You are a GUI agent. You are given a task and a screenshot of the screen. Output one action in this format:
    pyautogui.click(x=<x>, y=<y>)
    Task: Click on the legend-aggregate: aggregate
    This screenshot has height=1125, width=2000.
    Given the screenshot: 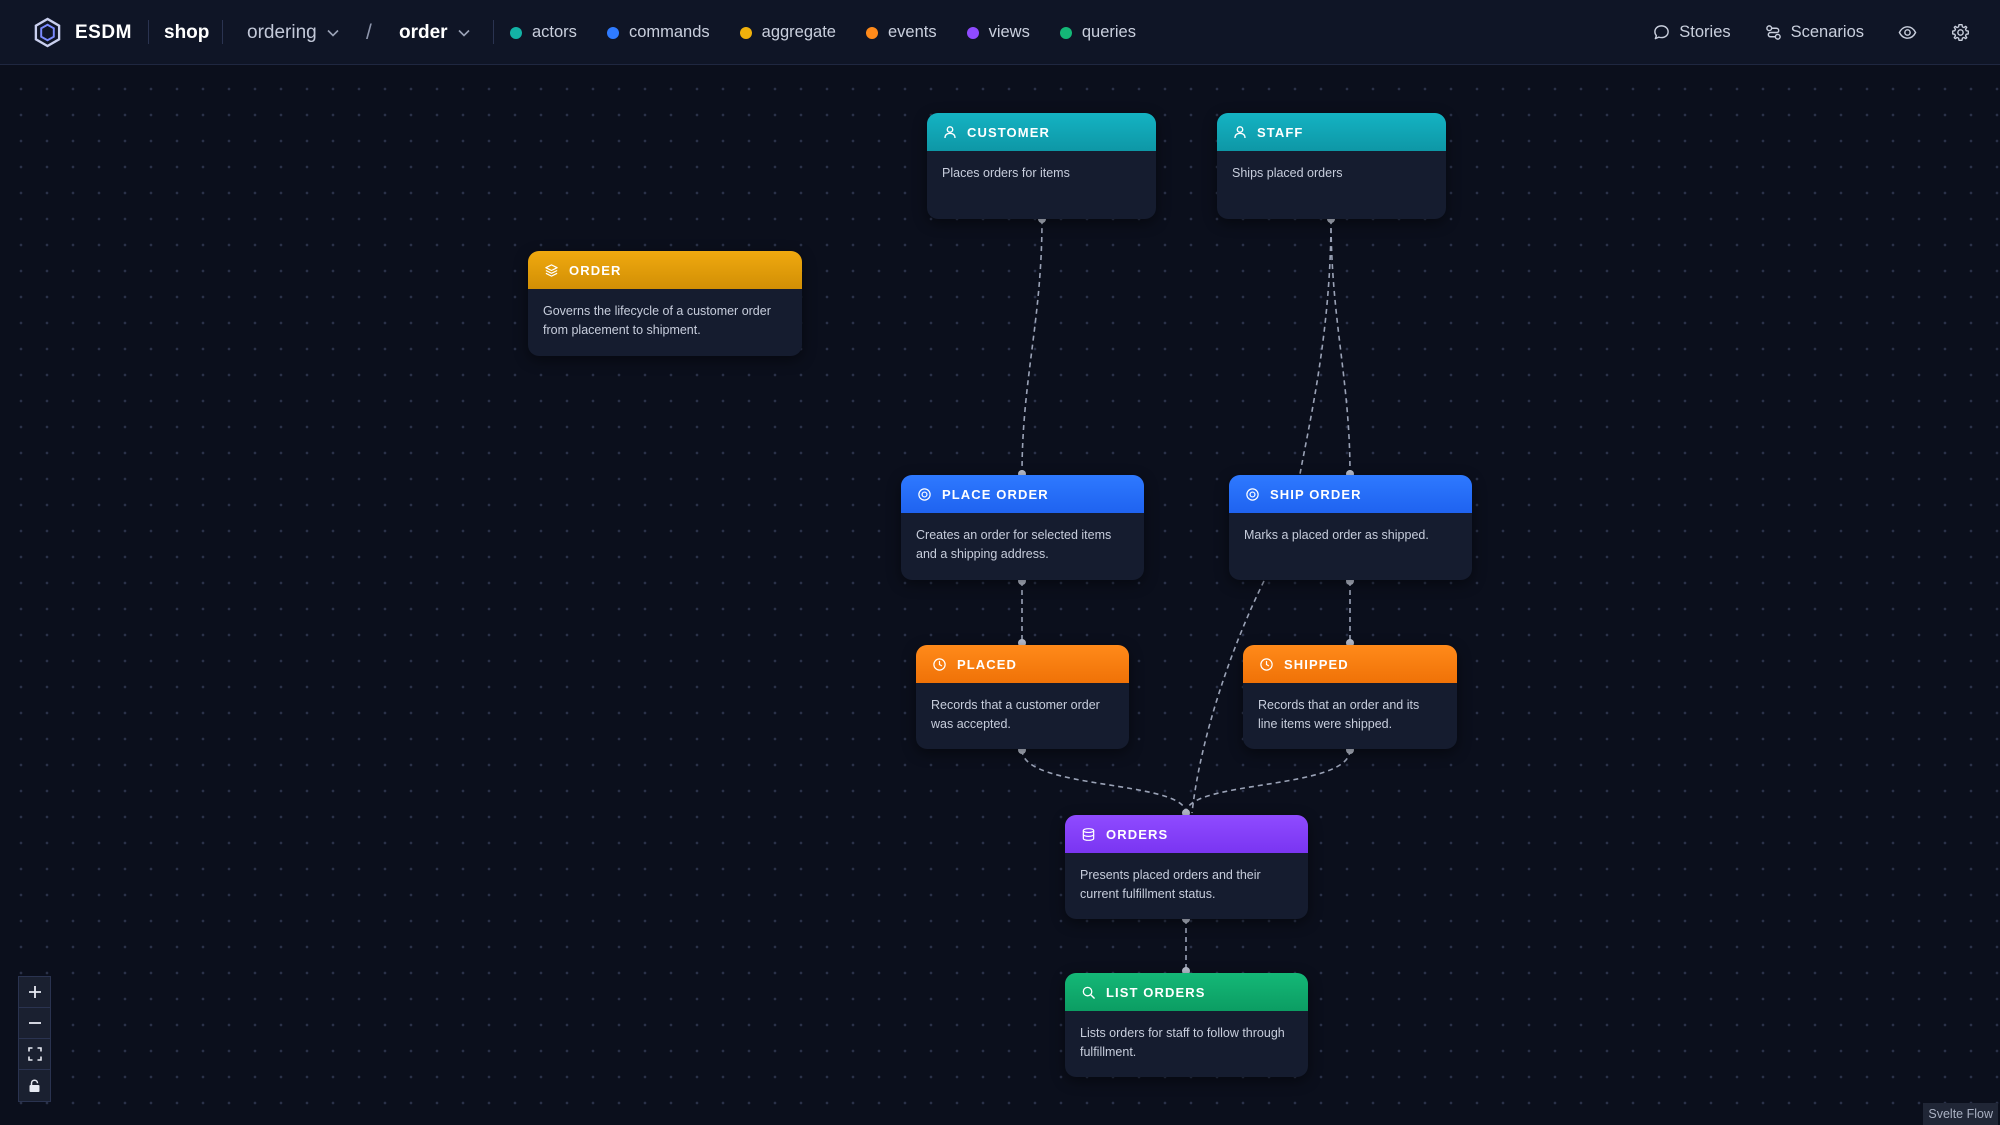 What is the action you would take?
    pyautogui.click(x=787, y=32)
    